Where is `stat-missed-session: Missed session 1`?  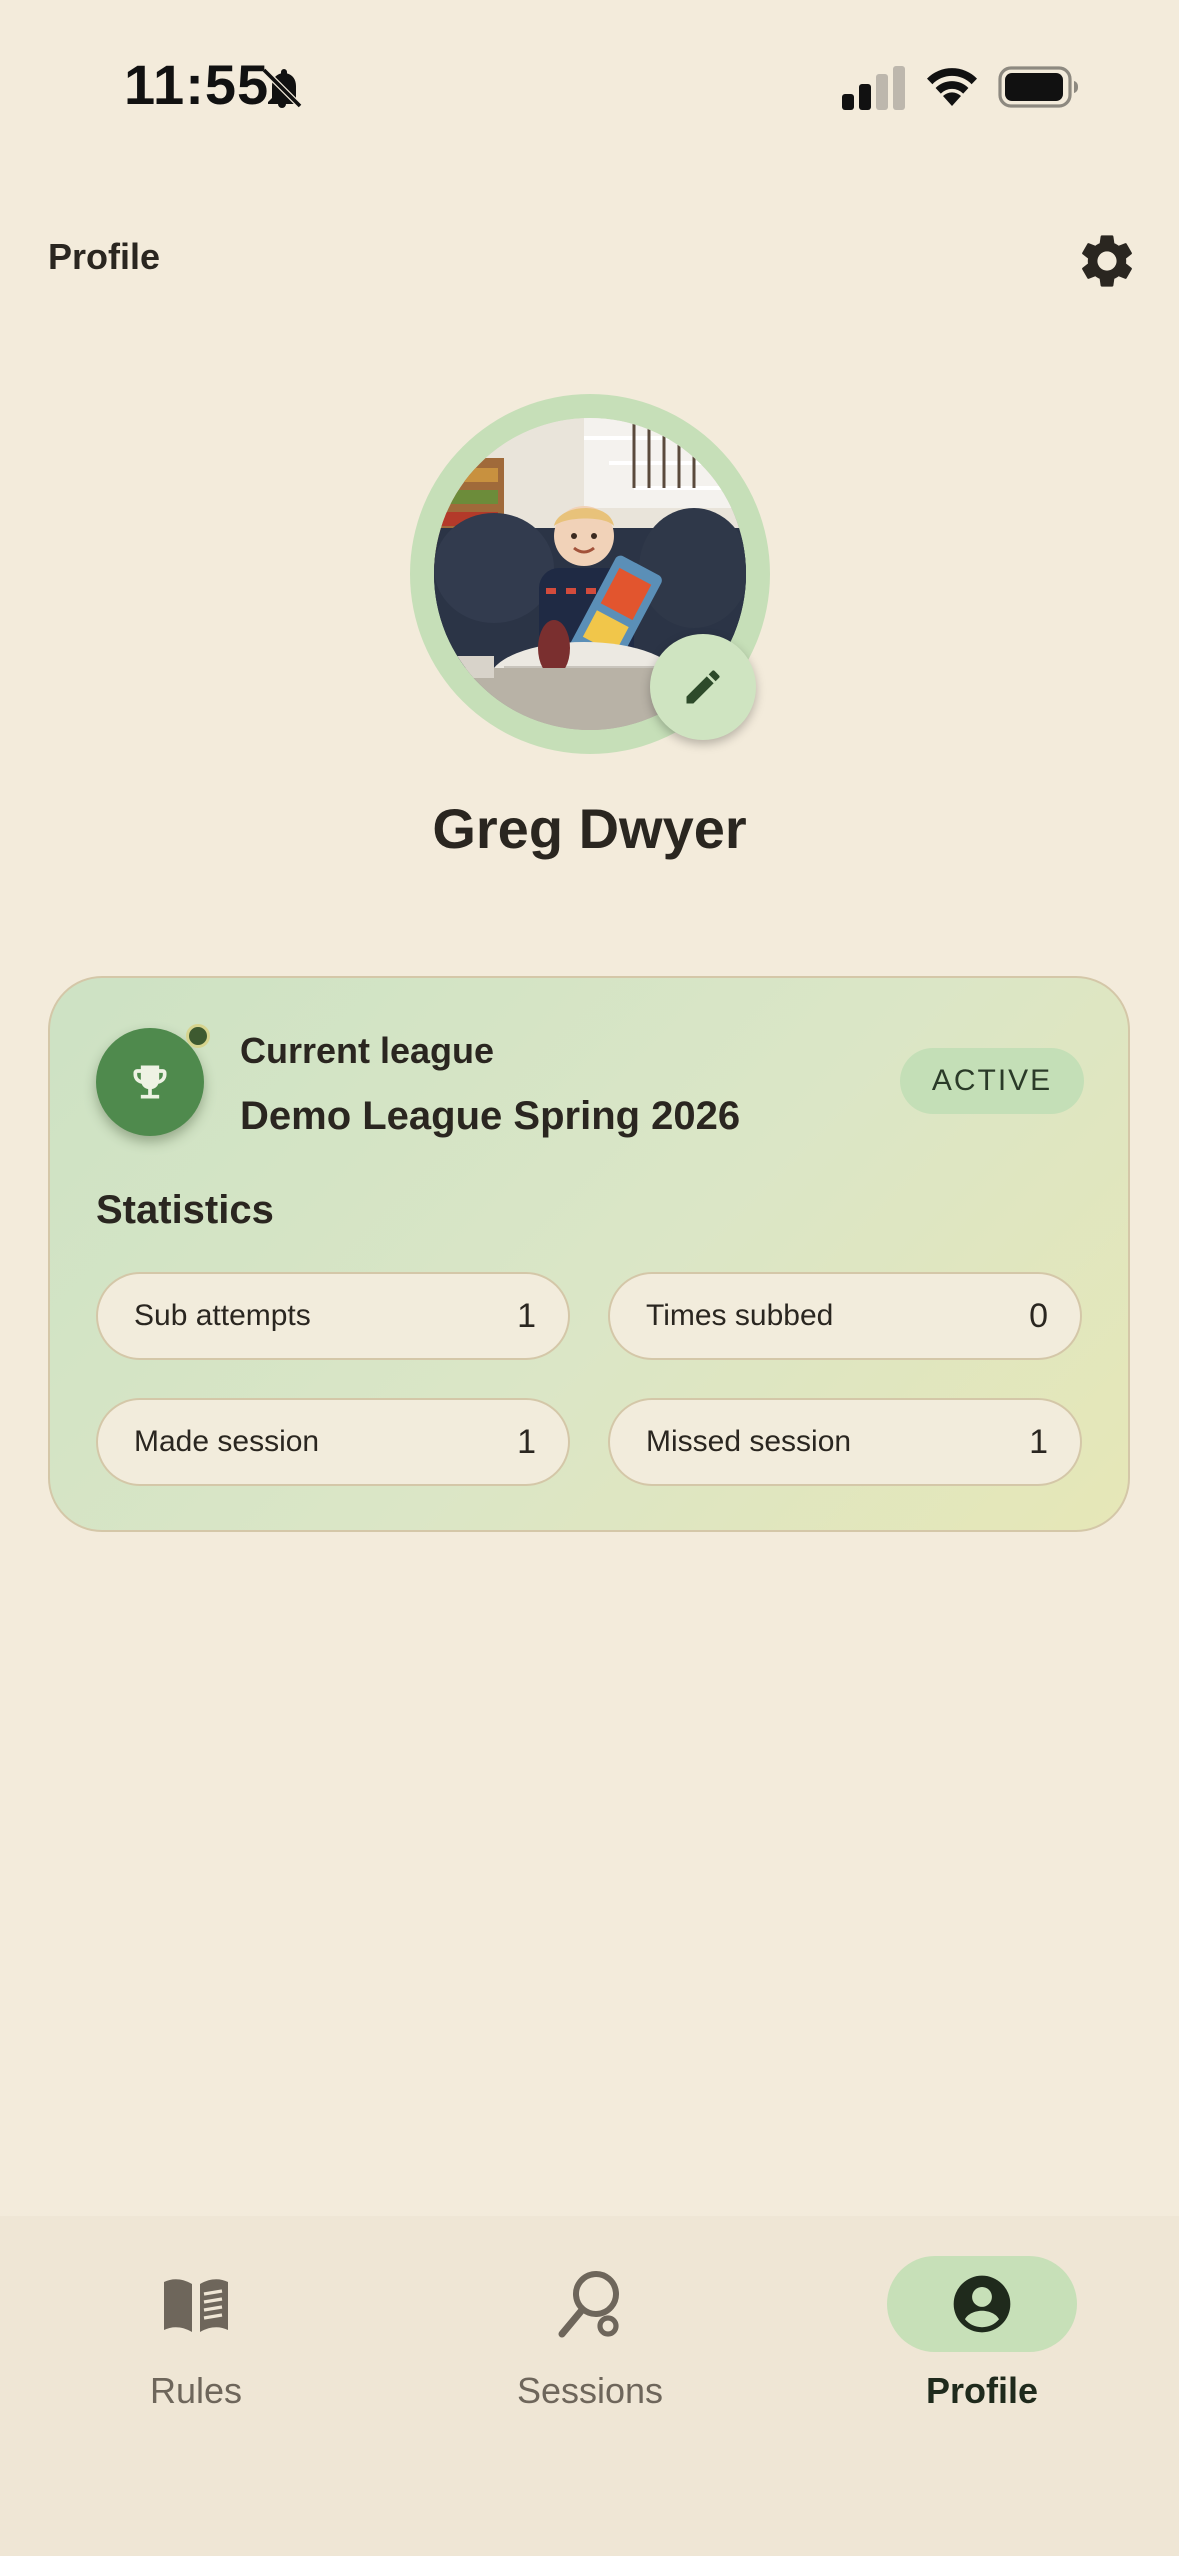 stat-missed-session: Missed session 1 is located at coordinates (845, 1442).